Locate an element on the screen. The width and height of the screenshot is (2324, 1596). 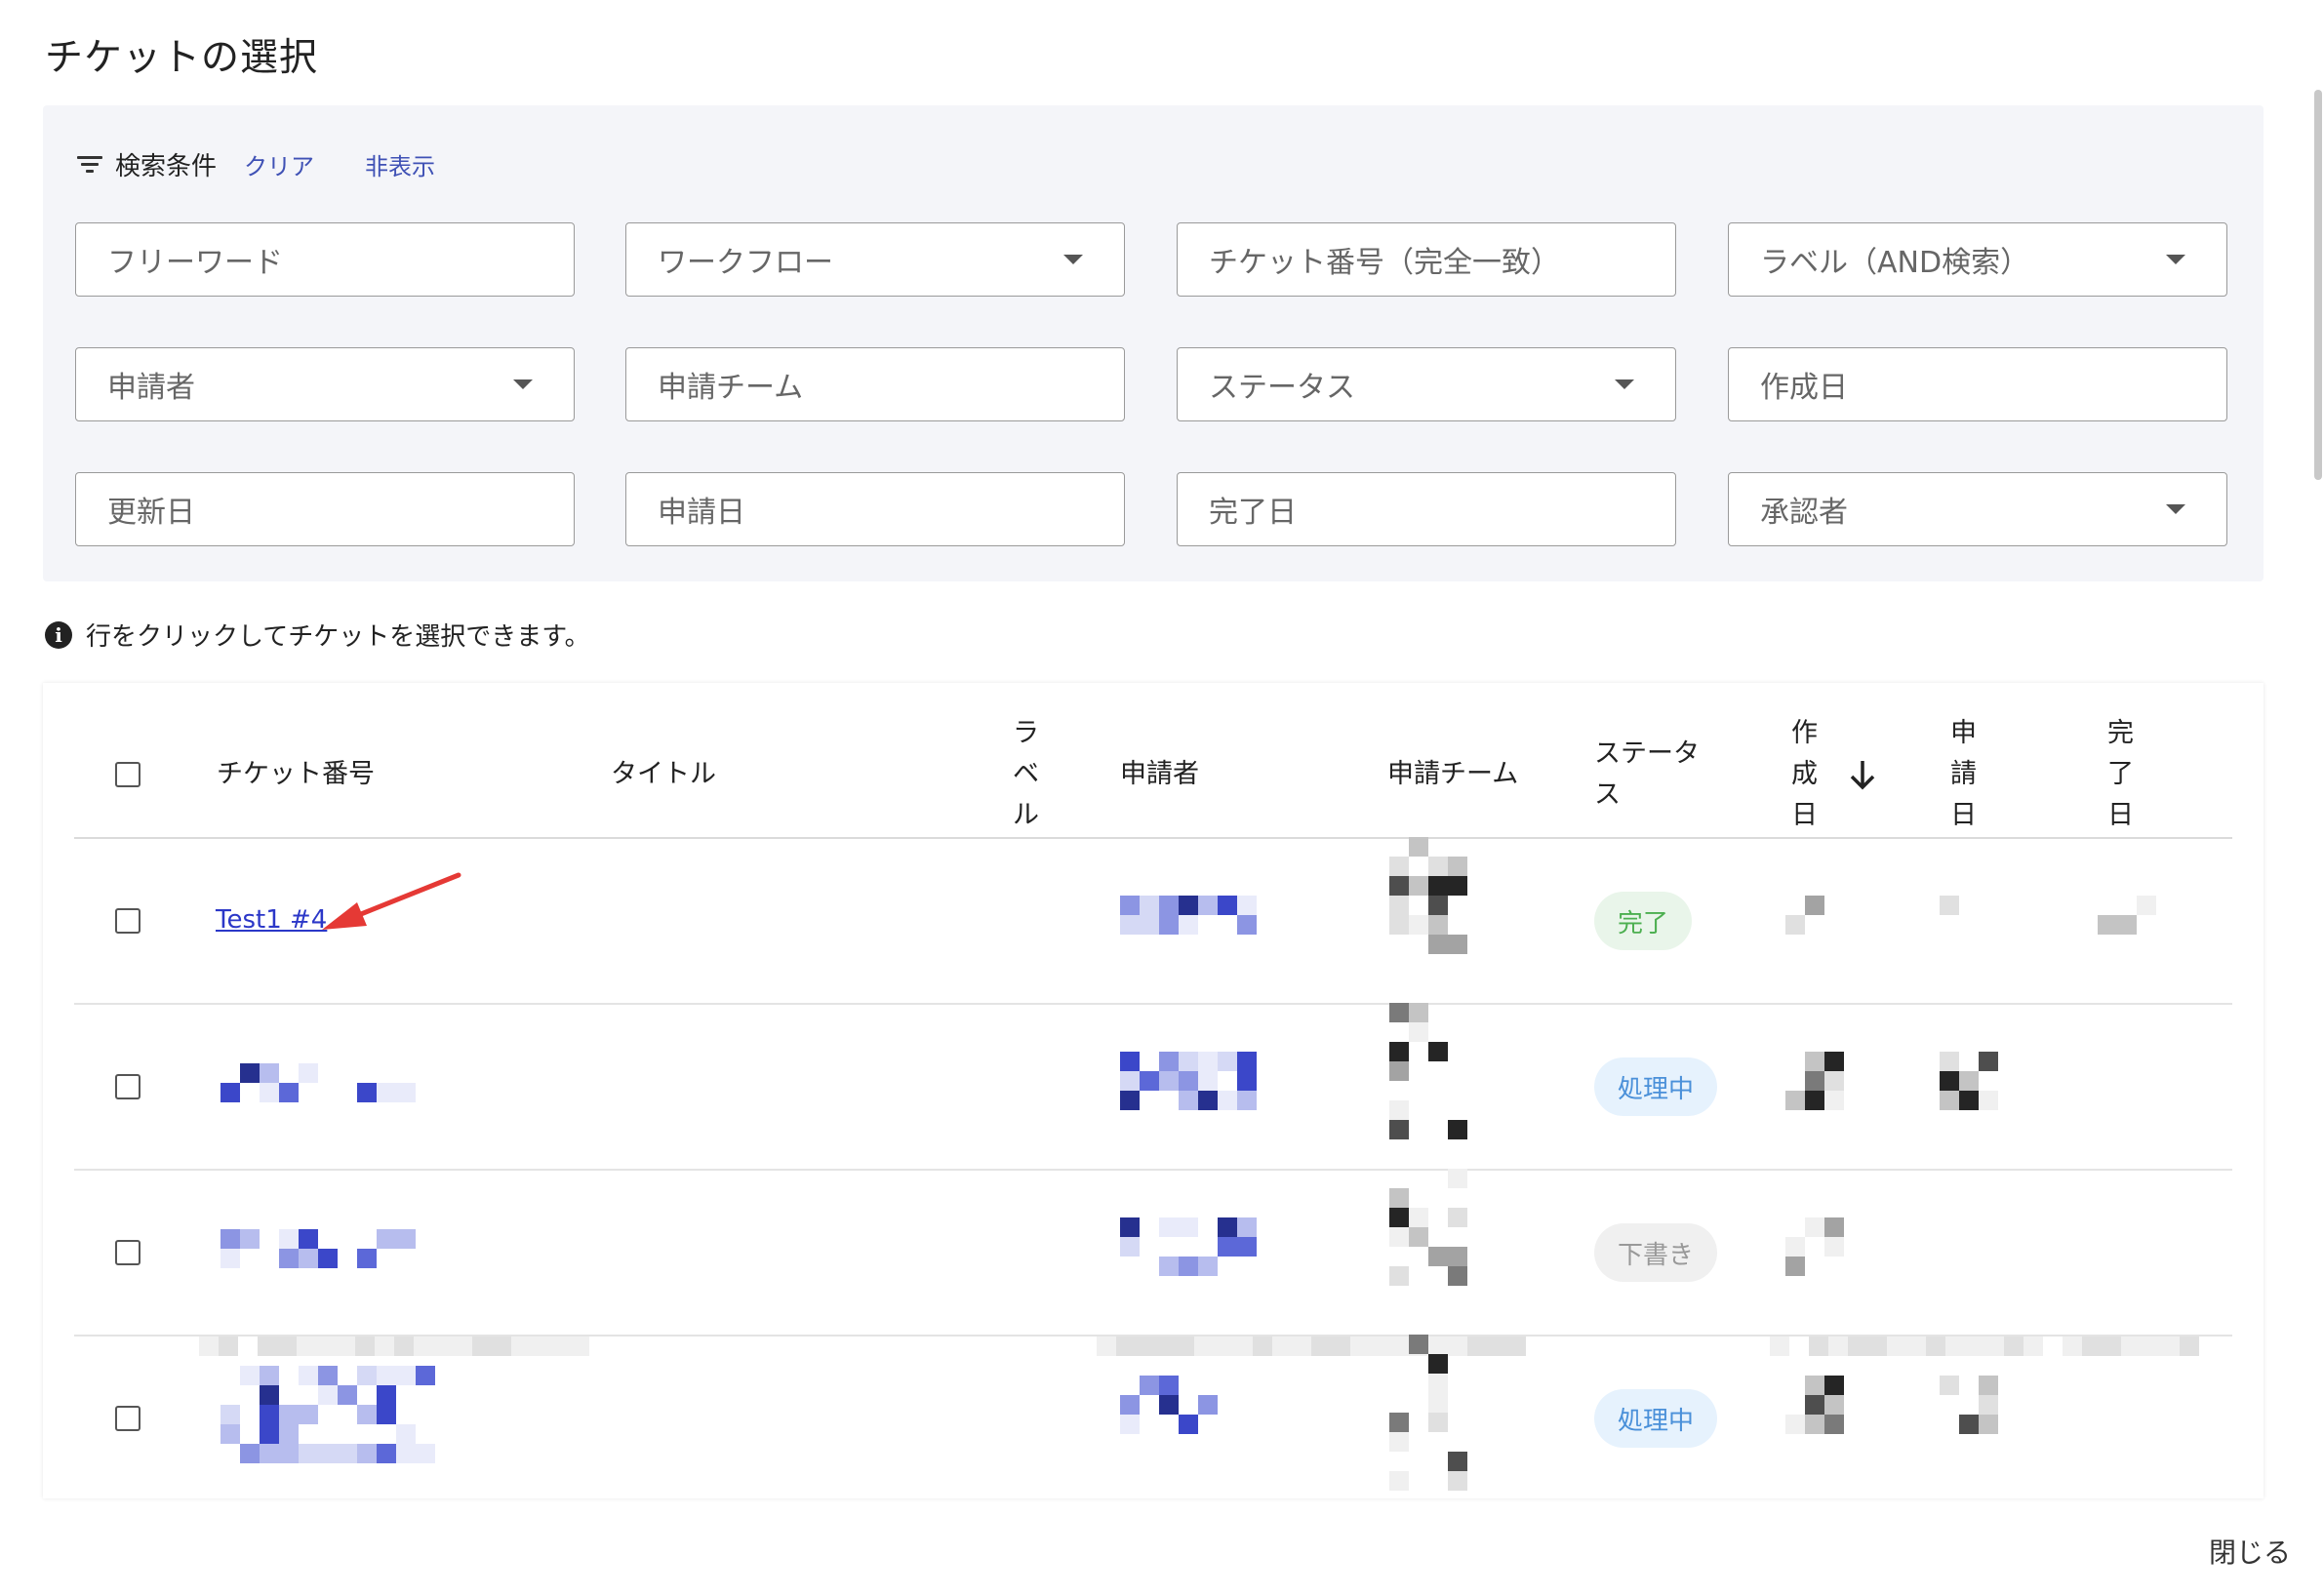
field-placeholder: 承認者 is located at coordinates (1804, 513).